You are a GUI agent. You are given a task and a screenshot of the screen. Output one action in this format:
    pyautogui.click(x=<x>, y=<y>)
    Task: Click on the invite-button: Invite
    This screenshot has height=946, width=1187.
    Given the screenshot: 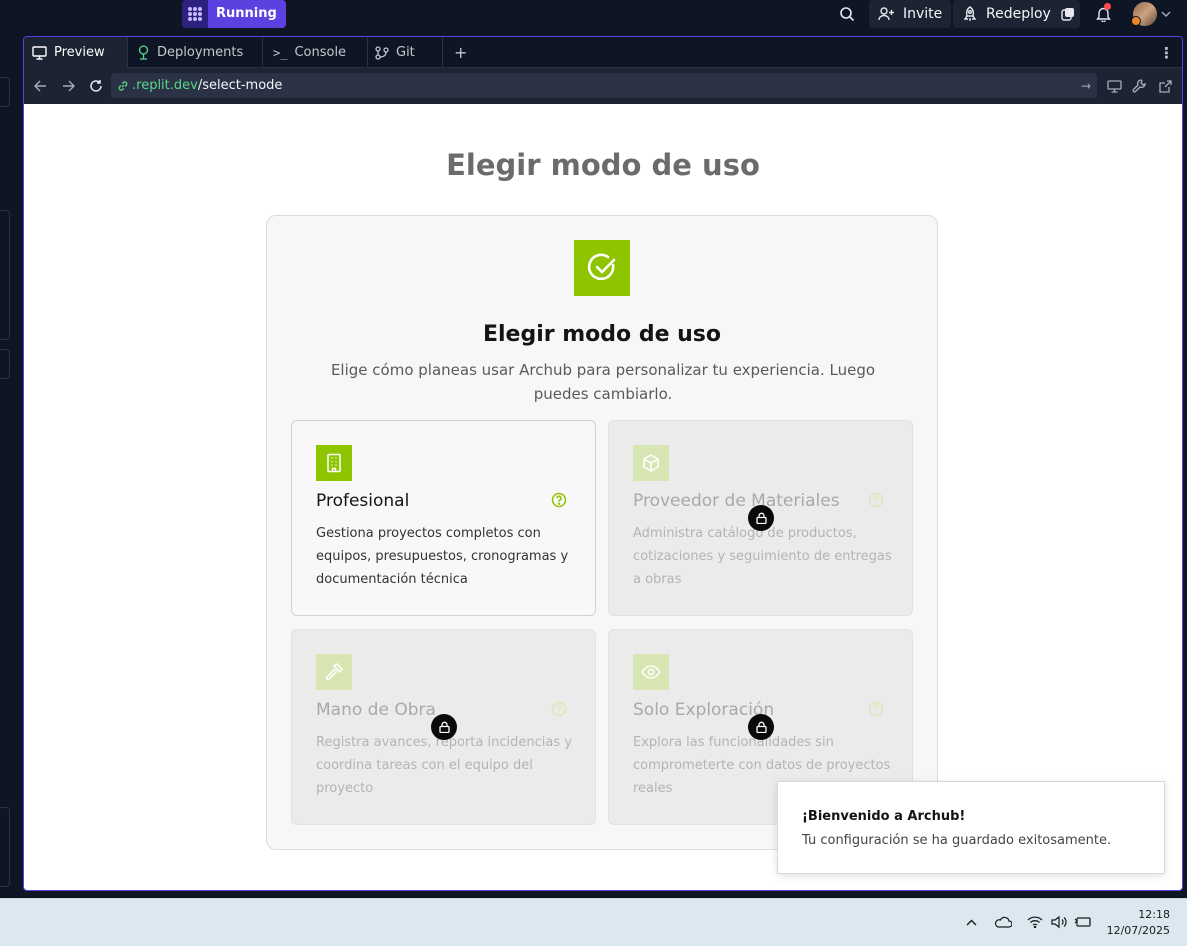 What is the action you would take?
    pyautogui.click(x=910, y=14)
    